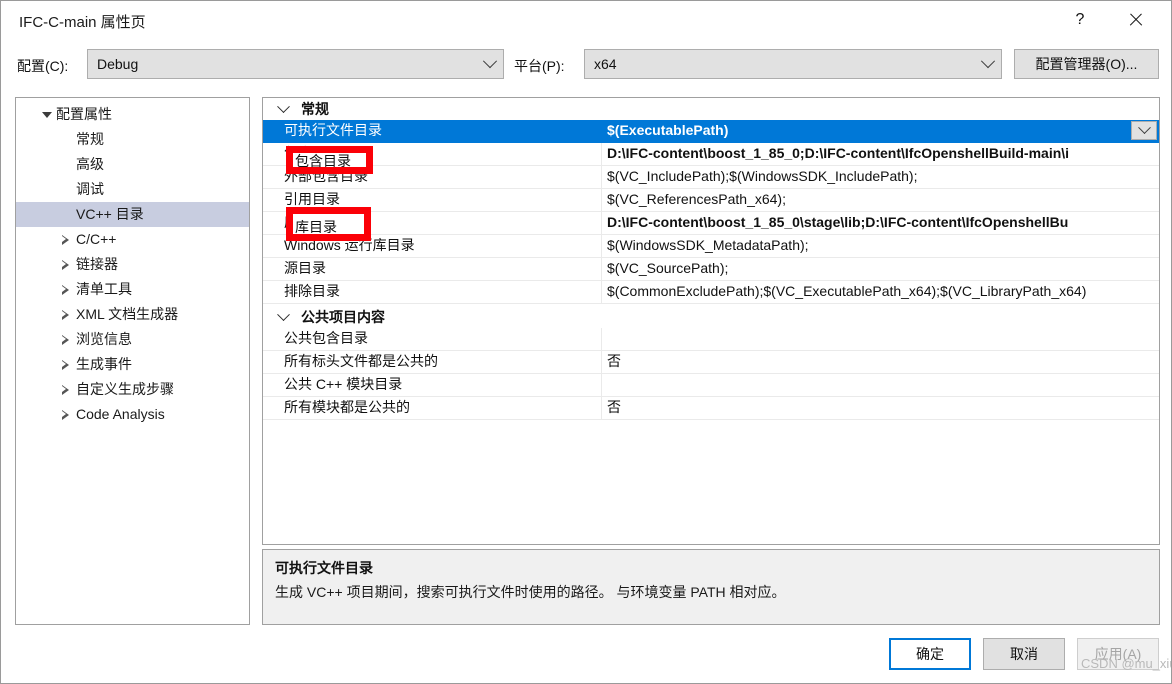  What do you see at coordinates (132, 189) in the screenshot?
I see `tree-item-3: 调试` at bounding box center [132, 189].